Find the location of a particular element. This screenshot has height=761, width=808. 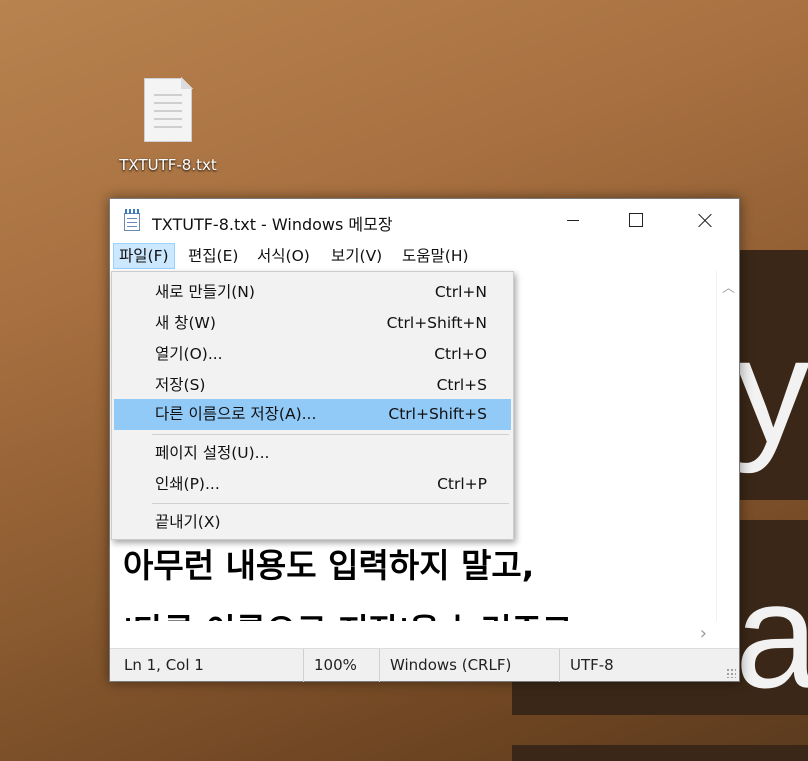

menu-item-label: 새로 만들기(N) is located at coordinates (205, 292).